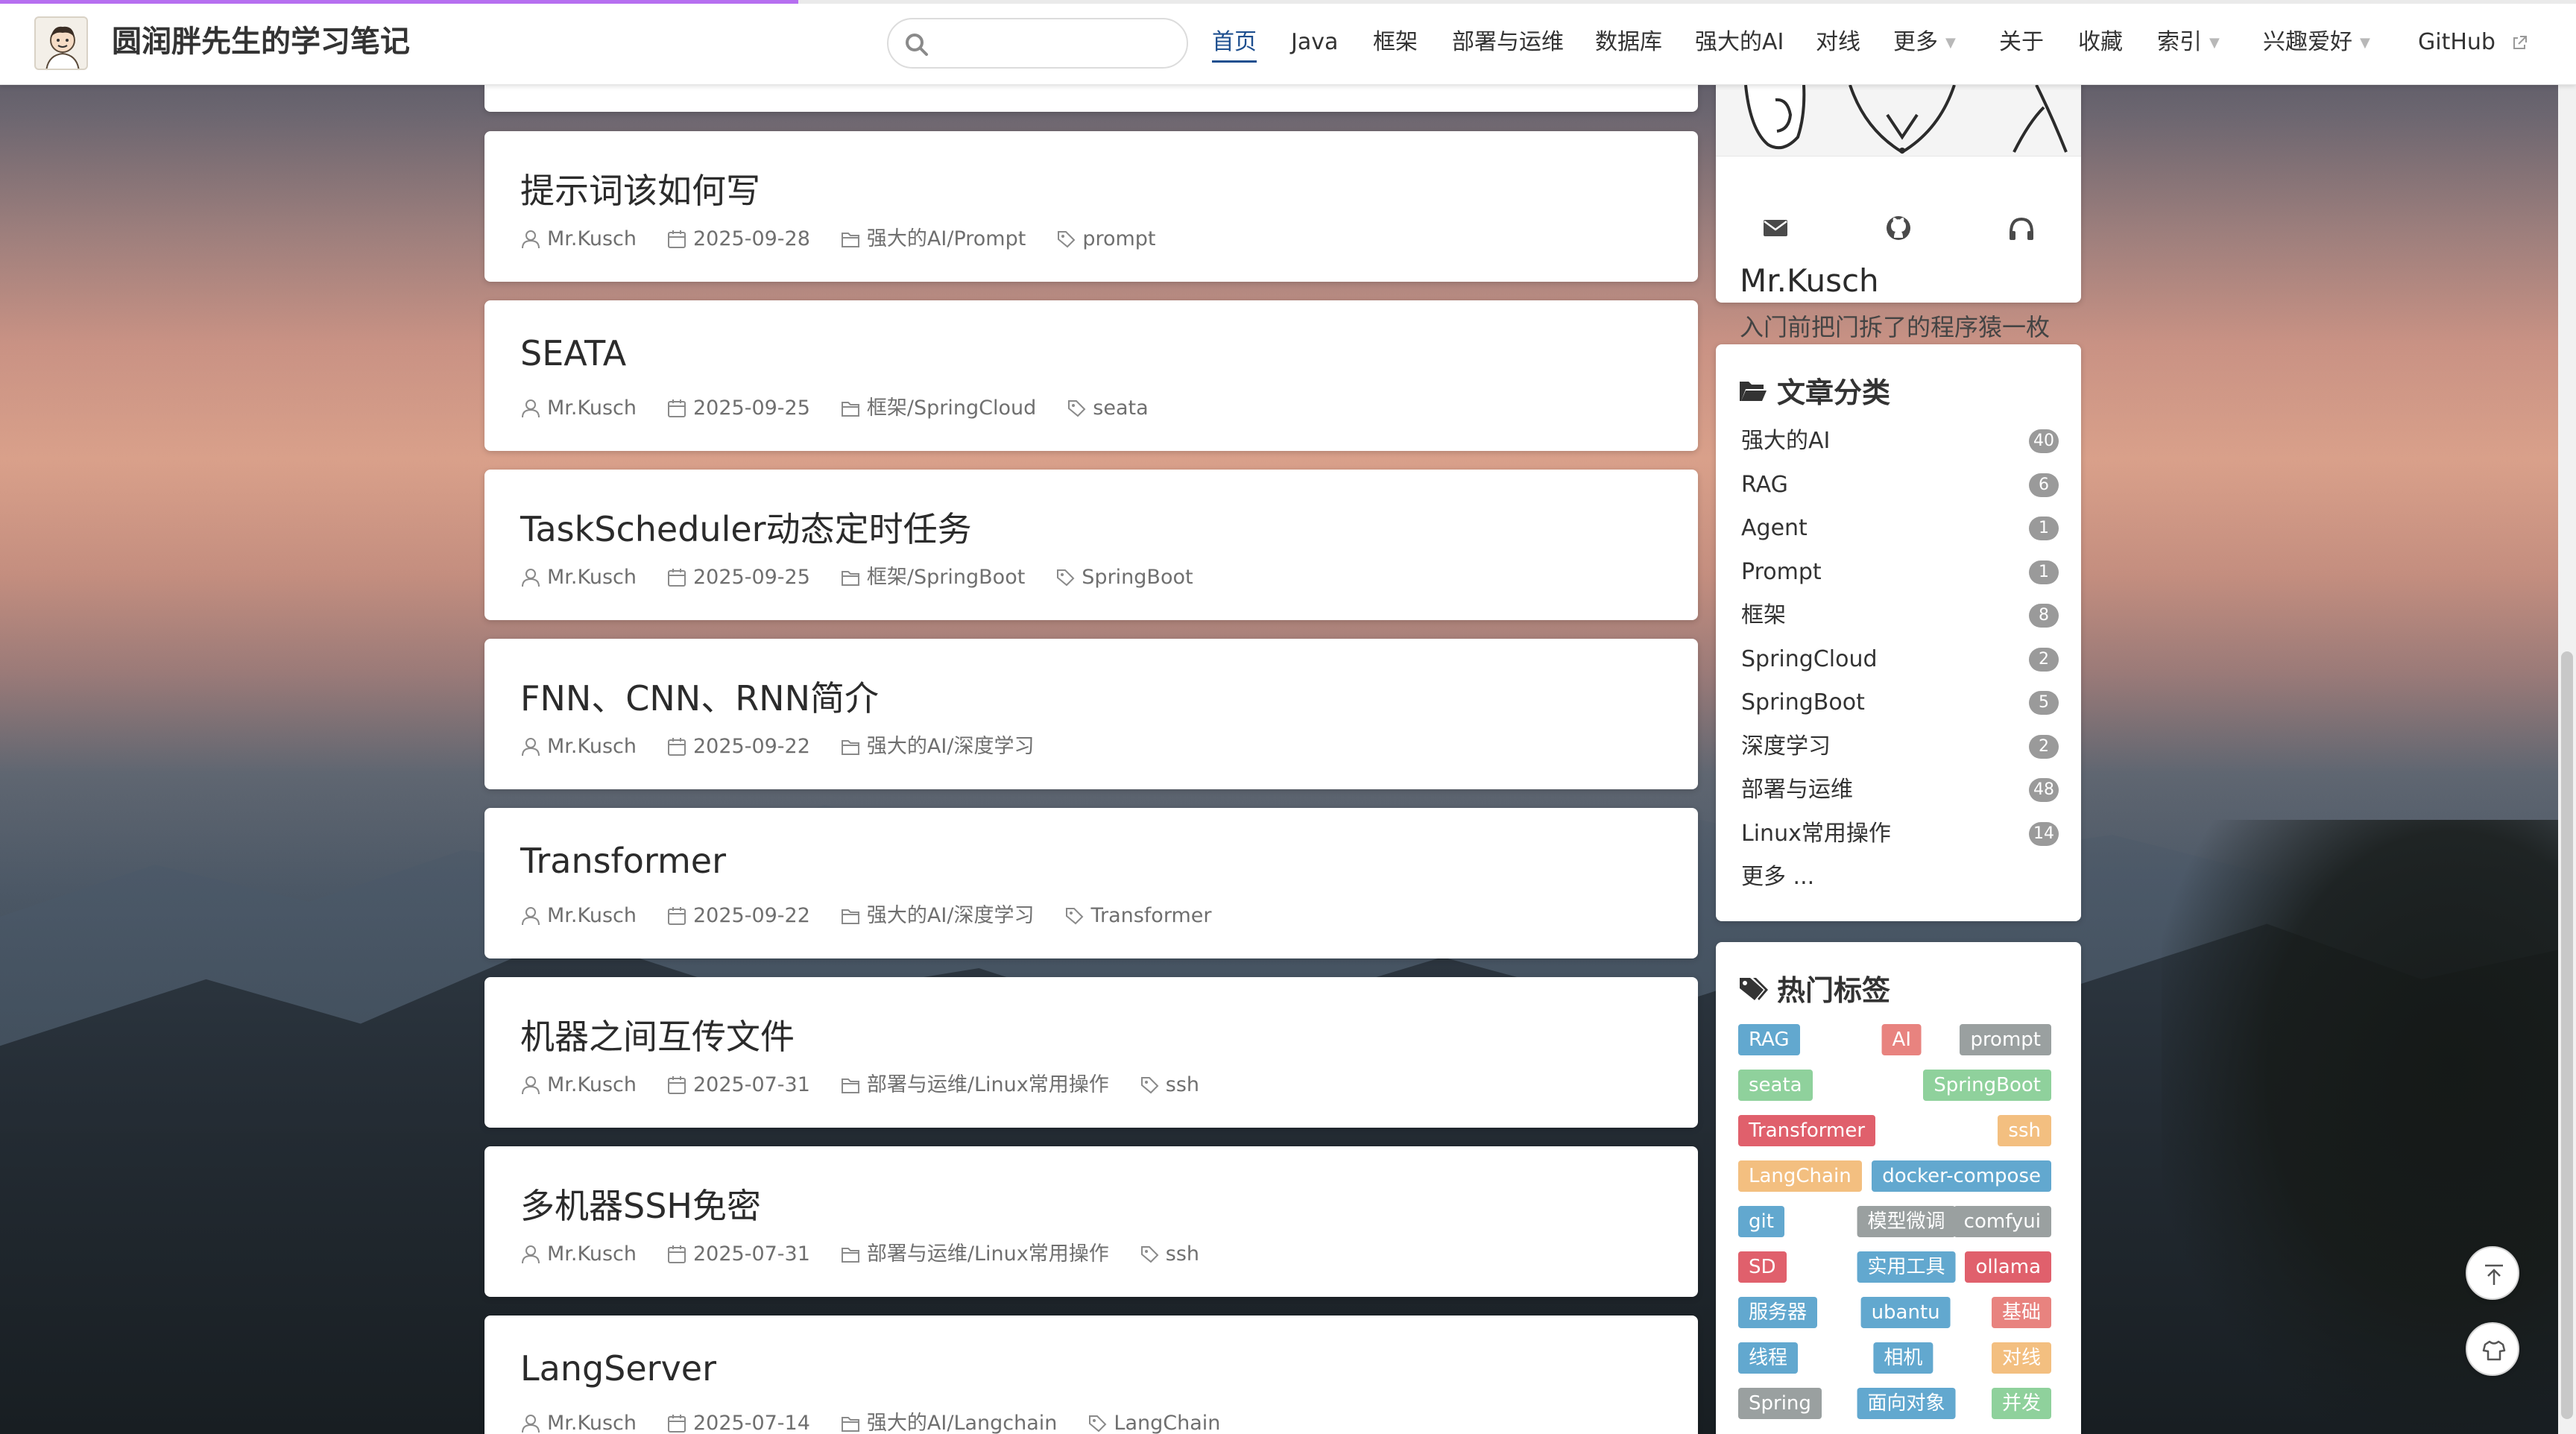 This screenshot has width=2576, height=1434. I want to click on nav-item-interview: 对线, so click(1838, 43).